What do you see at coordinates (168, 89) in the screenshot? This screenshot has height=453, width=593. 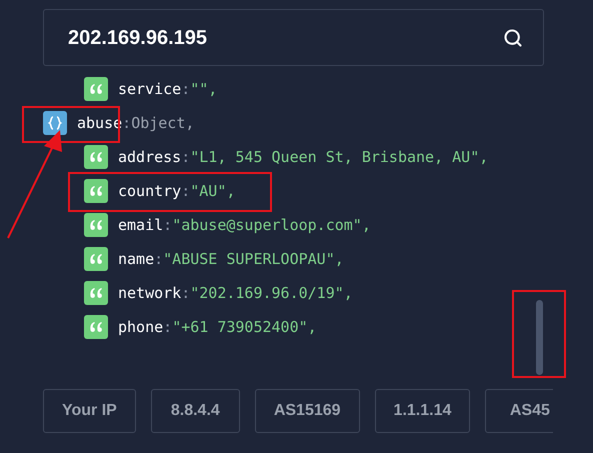 I see `property-line: service:"",` at bounding box center [168, 89].